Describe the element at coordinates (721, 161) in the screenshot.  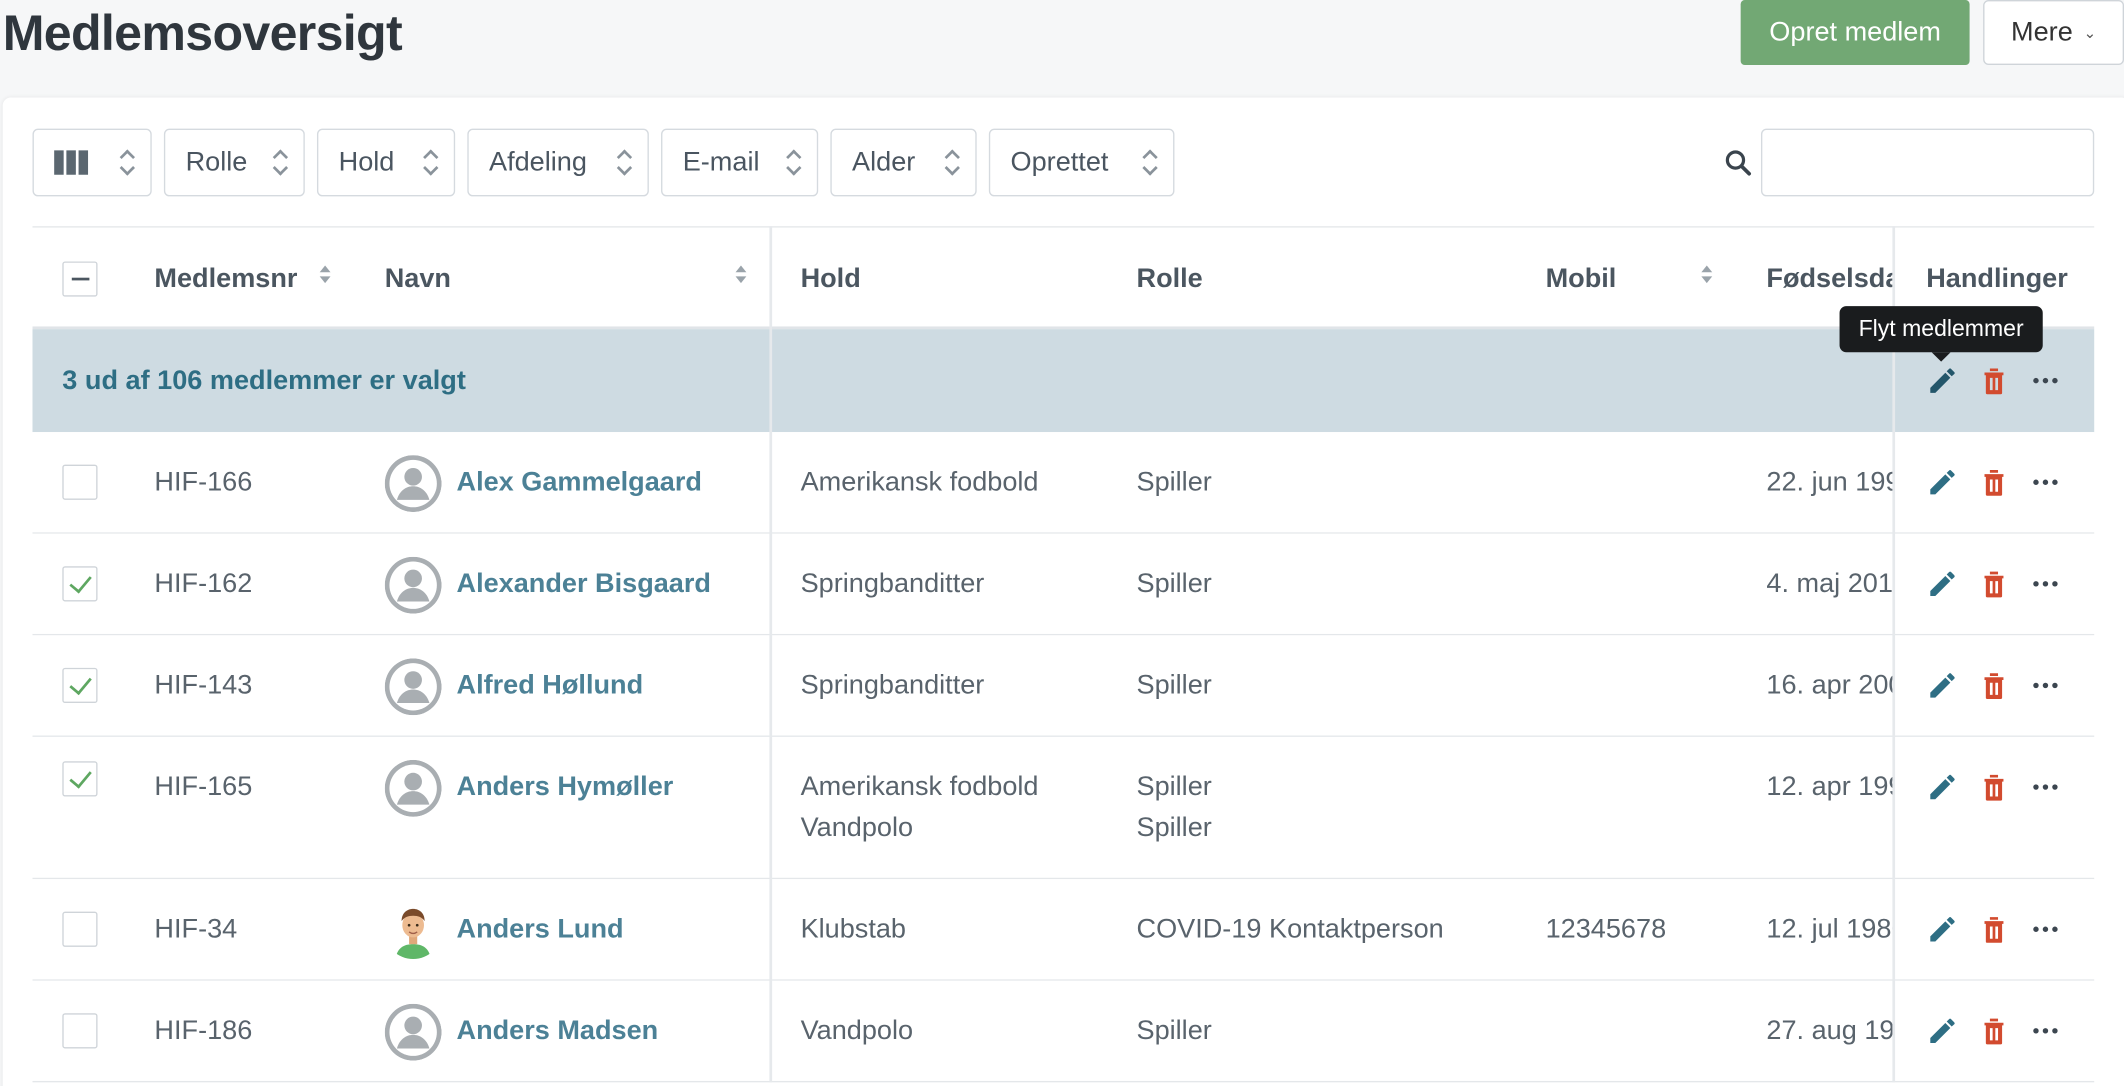
I see `filter-label: E-mail` at that location.